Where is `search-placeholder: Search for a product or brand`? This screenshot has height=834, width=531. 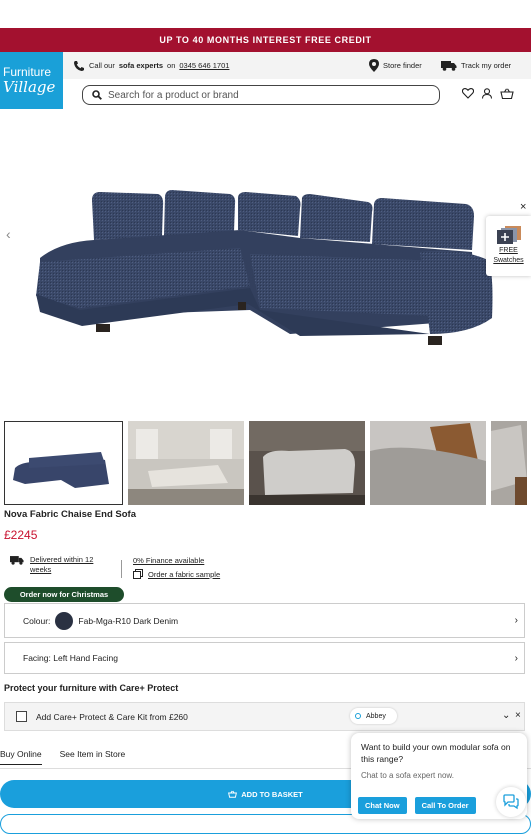 search-placeholder: Search for a product or brand is located at coordinates (173, 95).